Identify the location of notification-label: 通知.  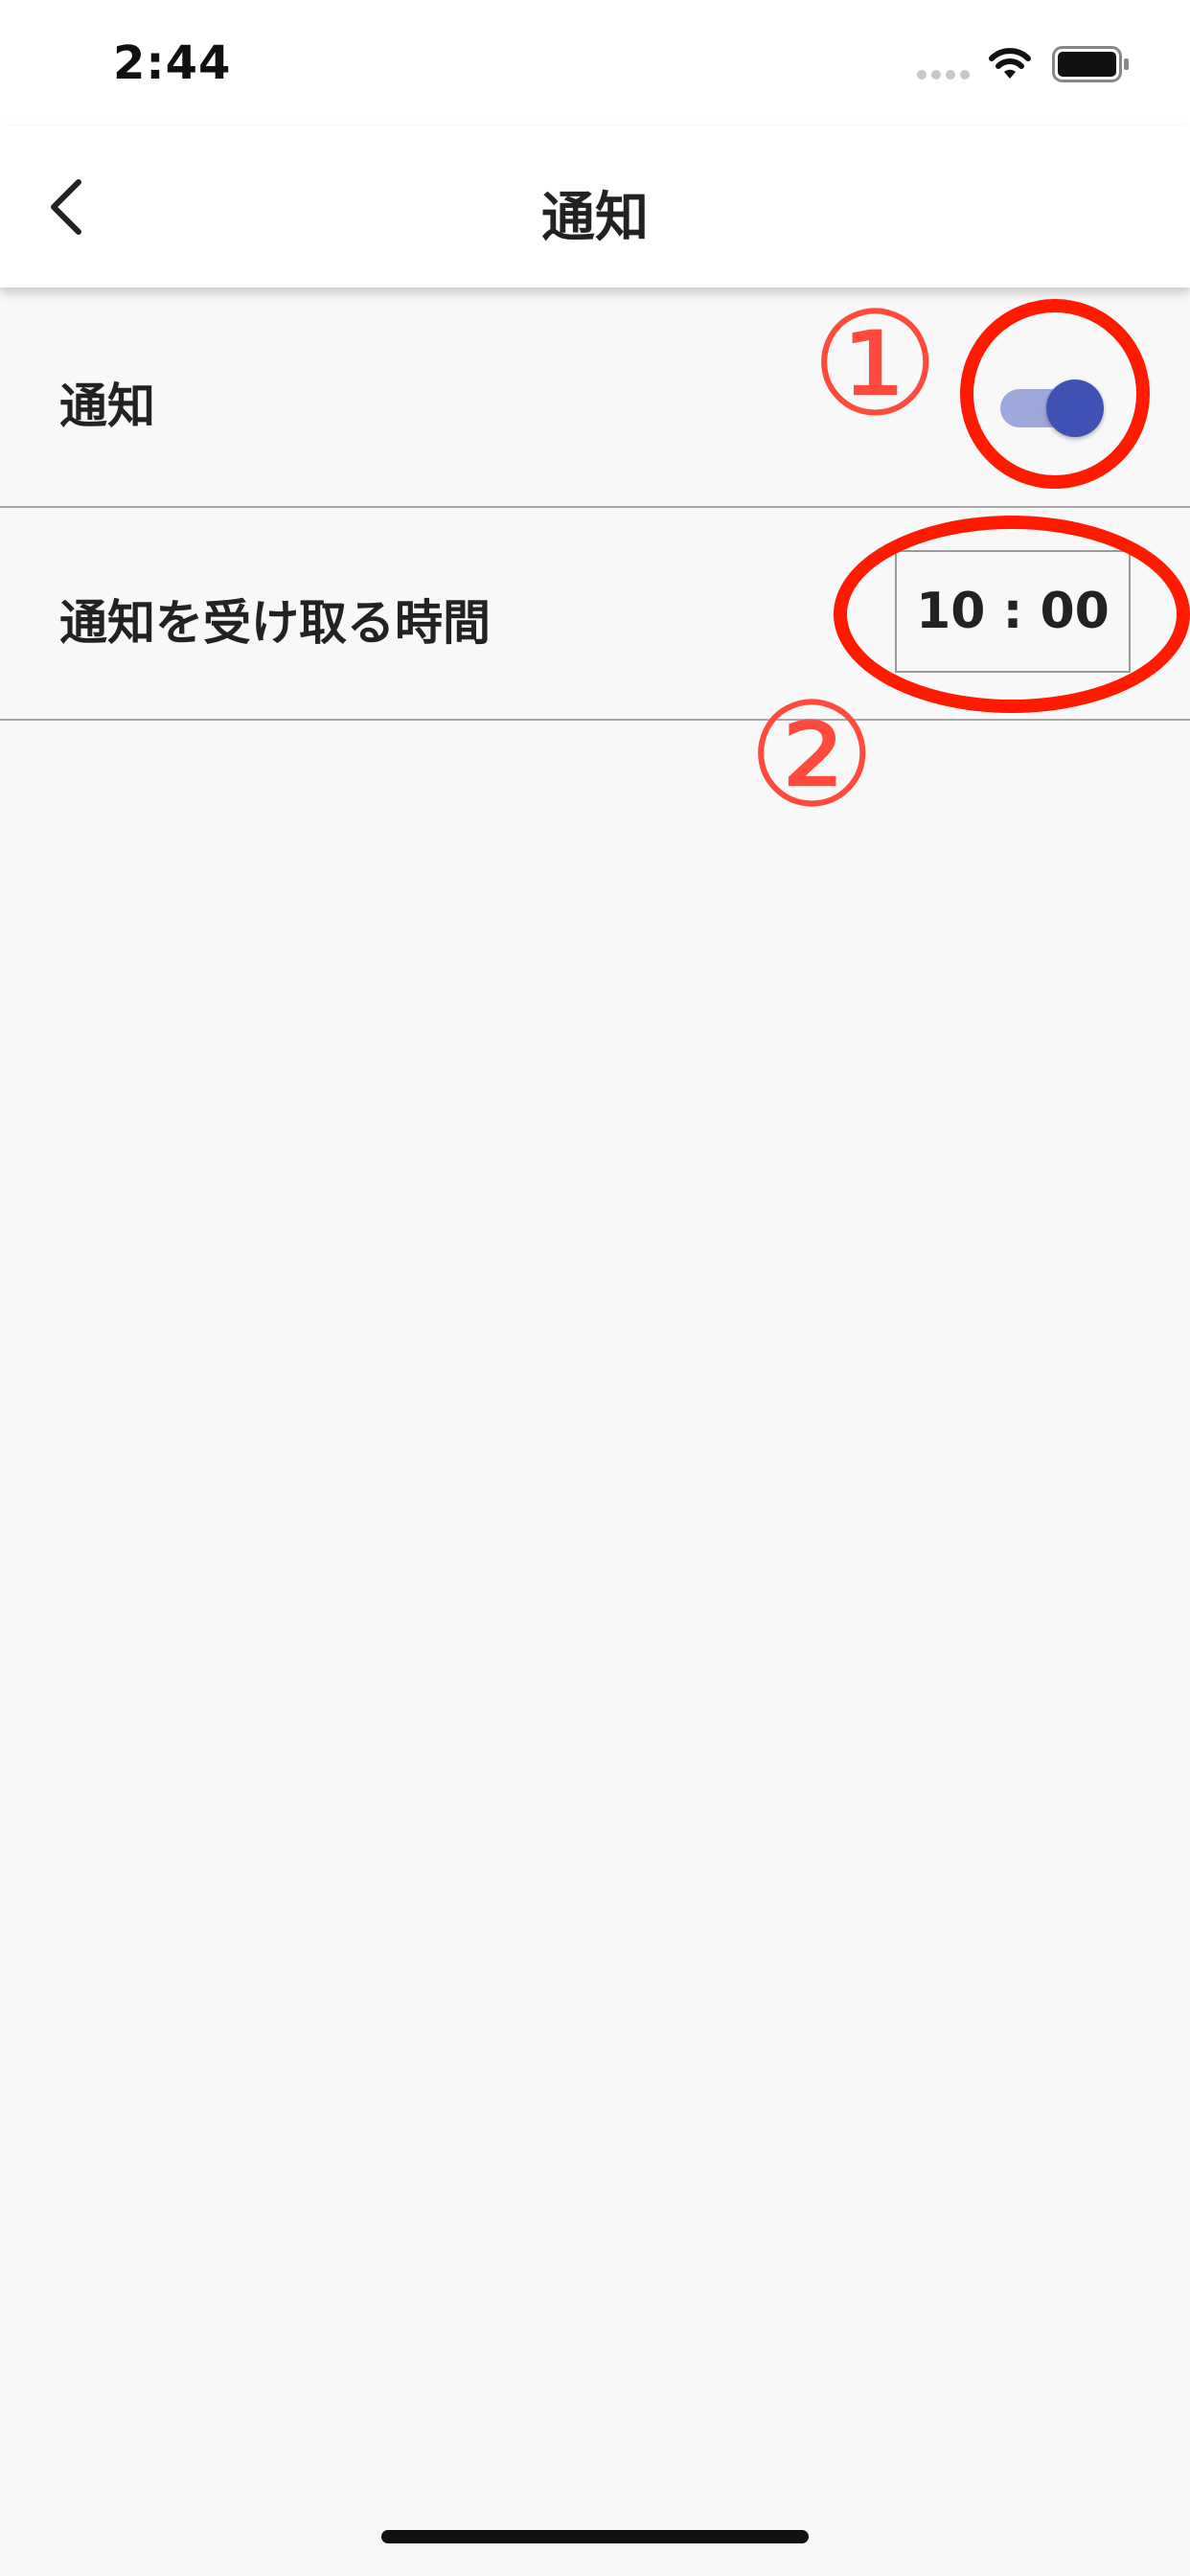
(107, 406).